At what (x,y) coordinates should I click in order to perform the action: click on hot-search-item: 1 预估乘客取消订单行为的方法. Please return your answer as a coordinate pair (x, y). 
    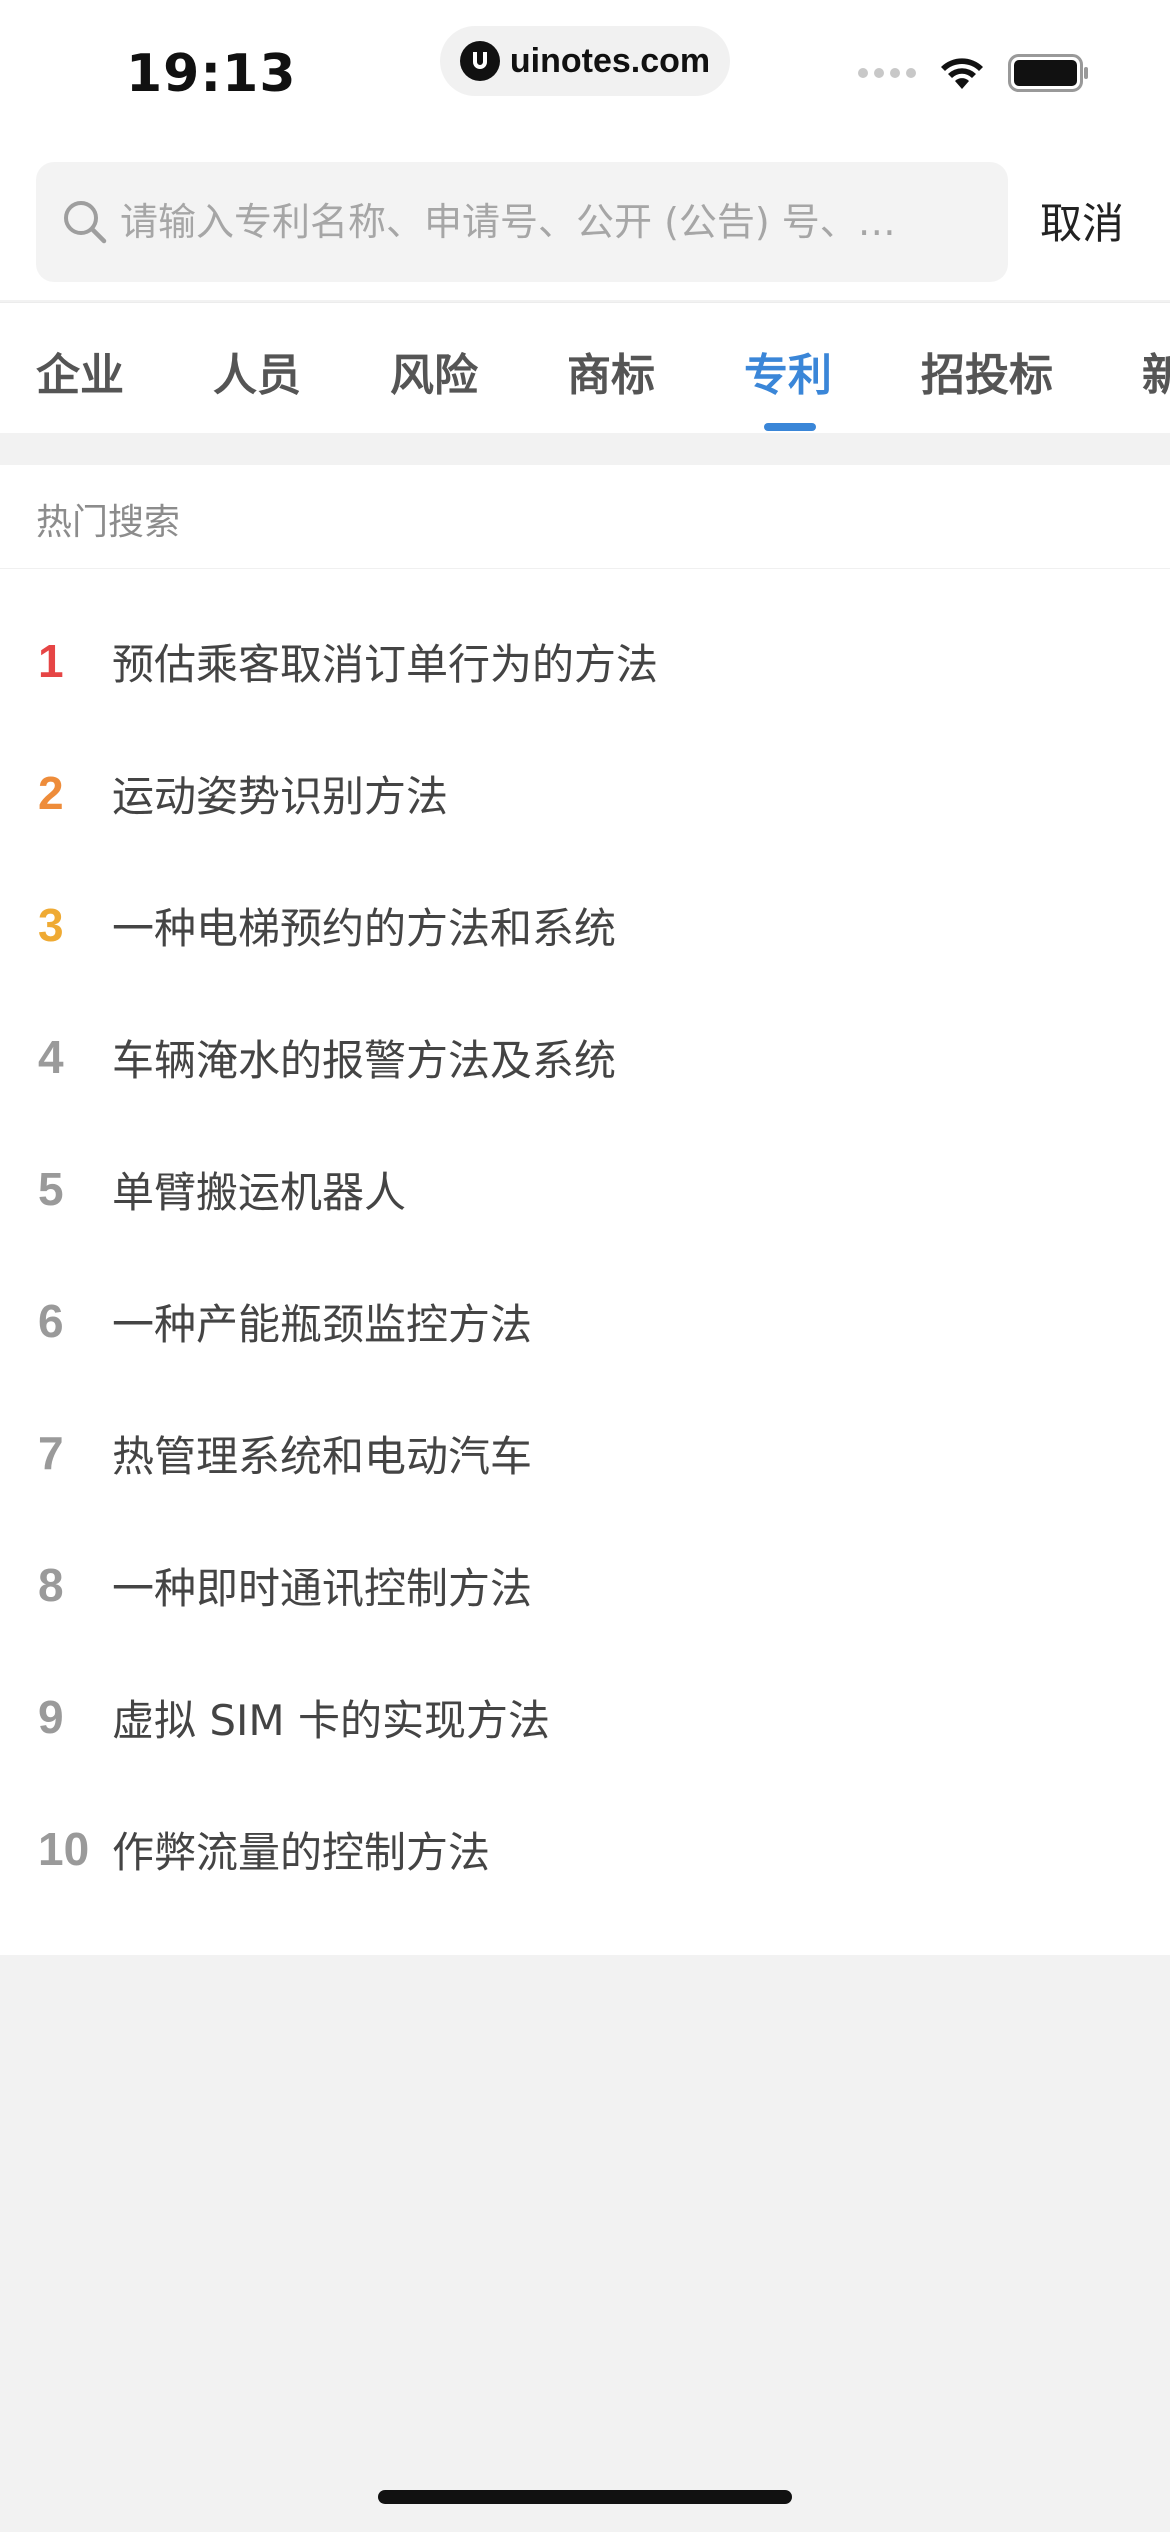
    Looking at the image, I should click on (585, 661).